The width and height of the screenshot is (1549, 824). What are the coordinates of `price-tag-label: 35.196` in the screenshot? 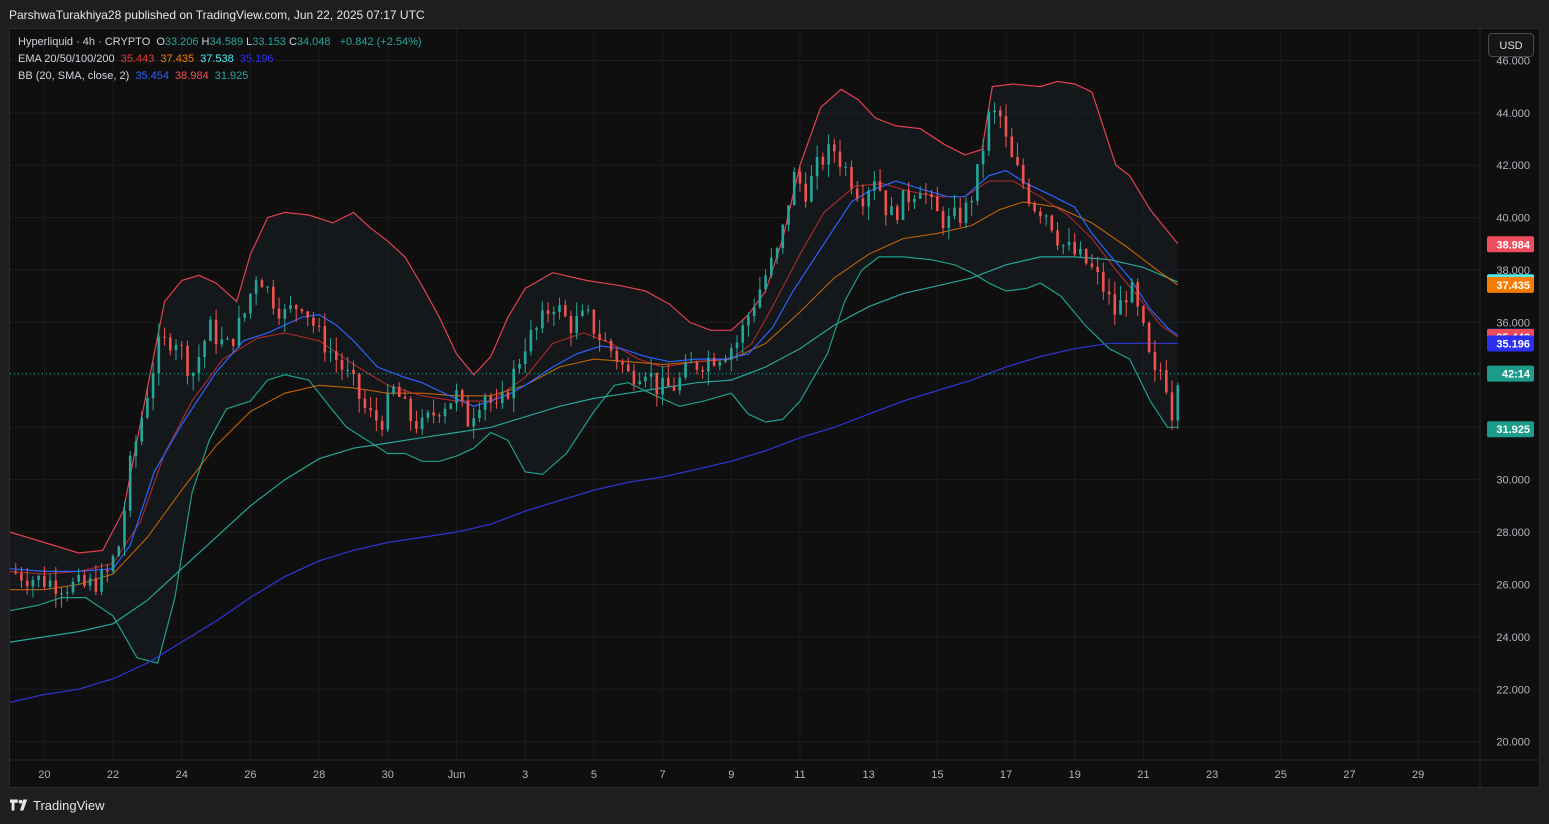 It's located at (1513, 345).